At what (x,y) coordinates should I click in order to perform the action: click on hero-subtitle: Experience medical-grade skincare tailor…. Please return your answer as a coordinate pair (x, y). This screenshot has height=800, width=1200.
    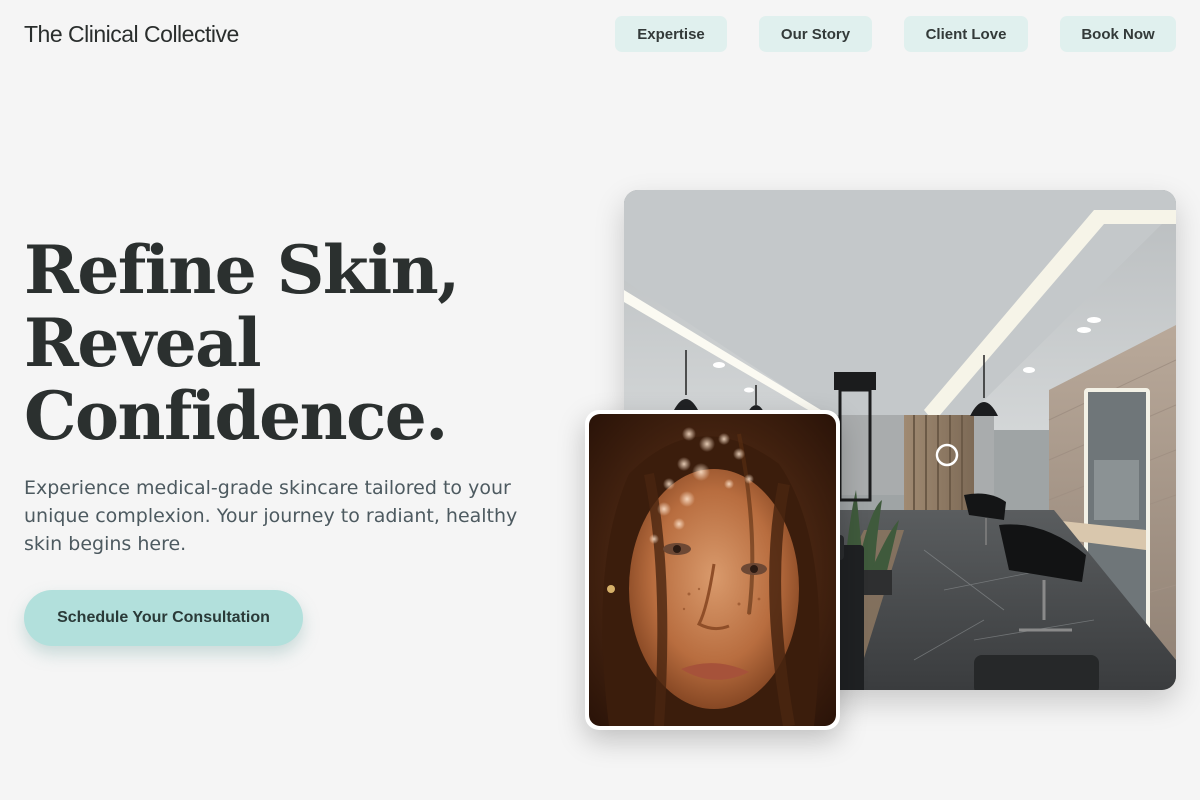
    Looking at the image, I should click on (271, 516).